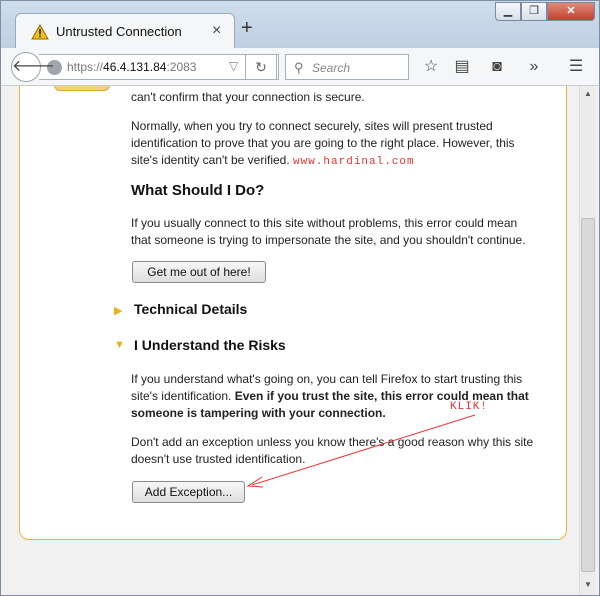 This screenshot has height=596, width=600. What do you see at coordinates (40, 32) in the screenshot?
I see `warning-icon` at bounding box center [40, 32].